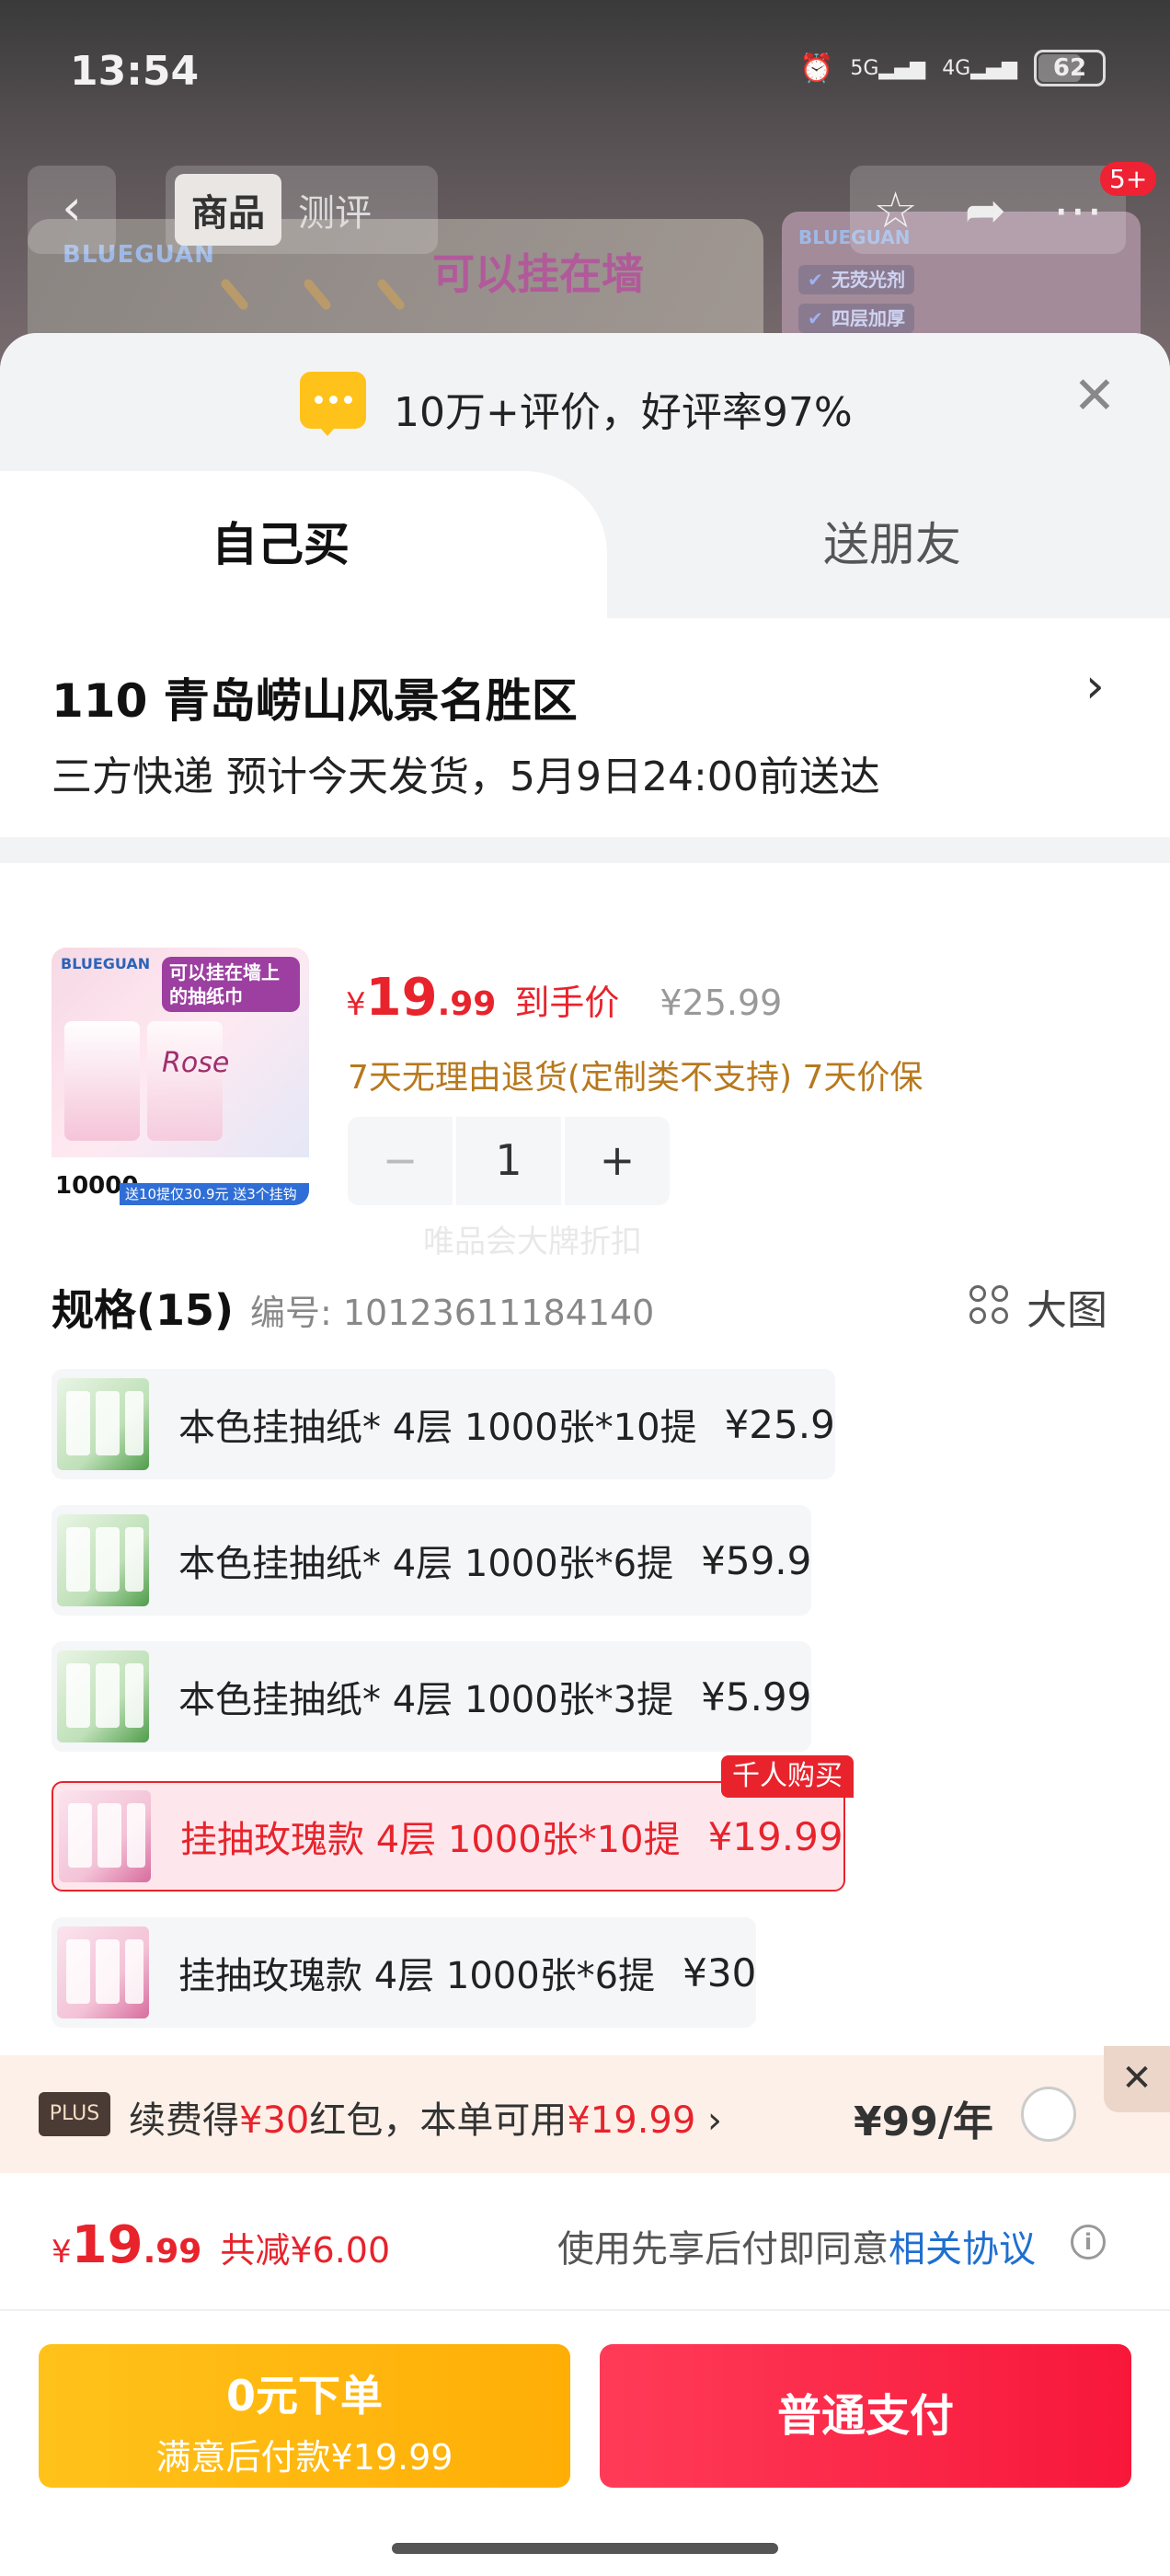  Describe the element at coordinates (895, 210) in the screenshot. I see `favorite-star-icon: ☆` at that location.